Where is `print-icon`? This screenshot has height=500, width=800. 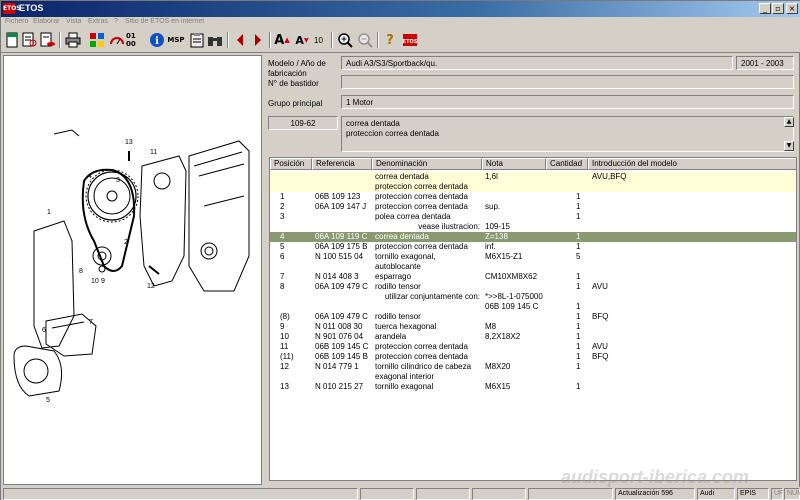
print-icon is located at coordinates (73, 40).